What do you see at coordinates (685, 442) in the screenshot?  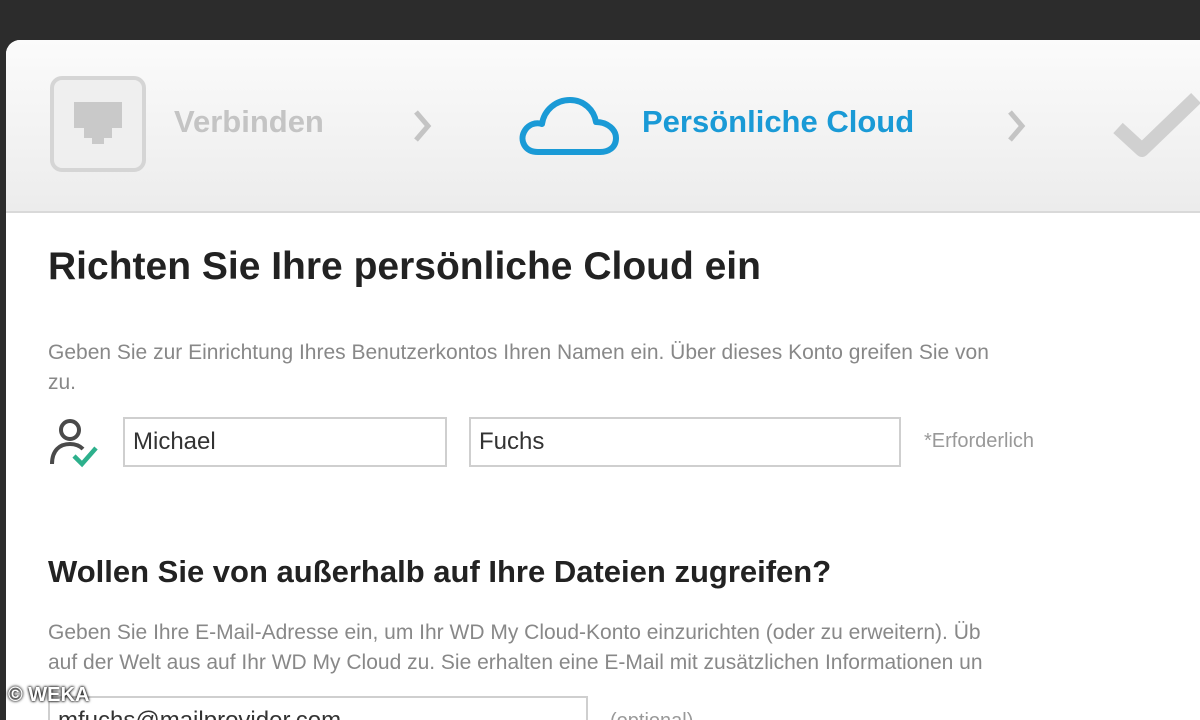 I see `last-name-input` at bounding box center [685, 442].